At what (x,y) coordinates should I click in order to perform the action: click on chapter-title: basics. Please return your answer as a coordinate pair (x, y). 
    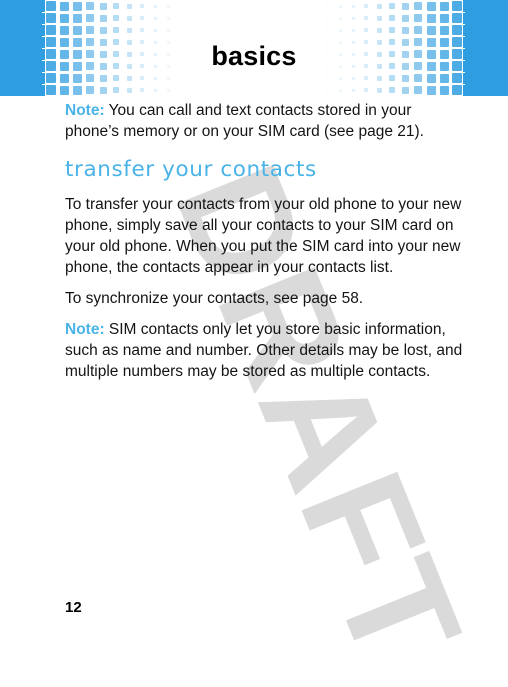
    Looking at the image, I should click on (254, 56).